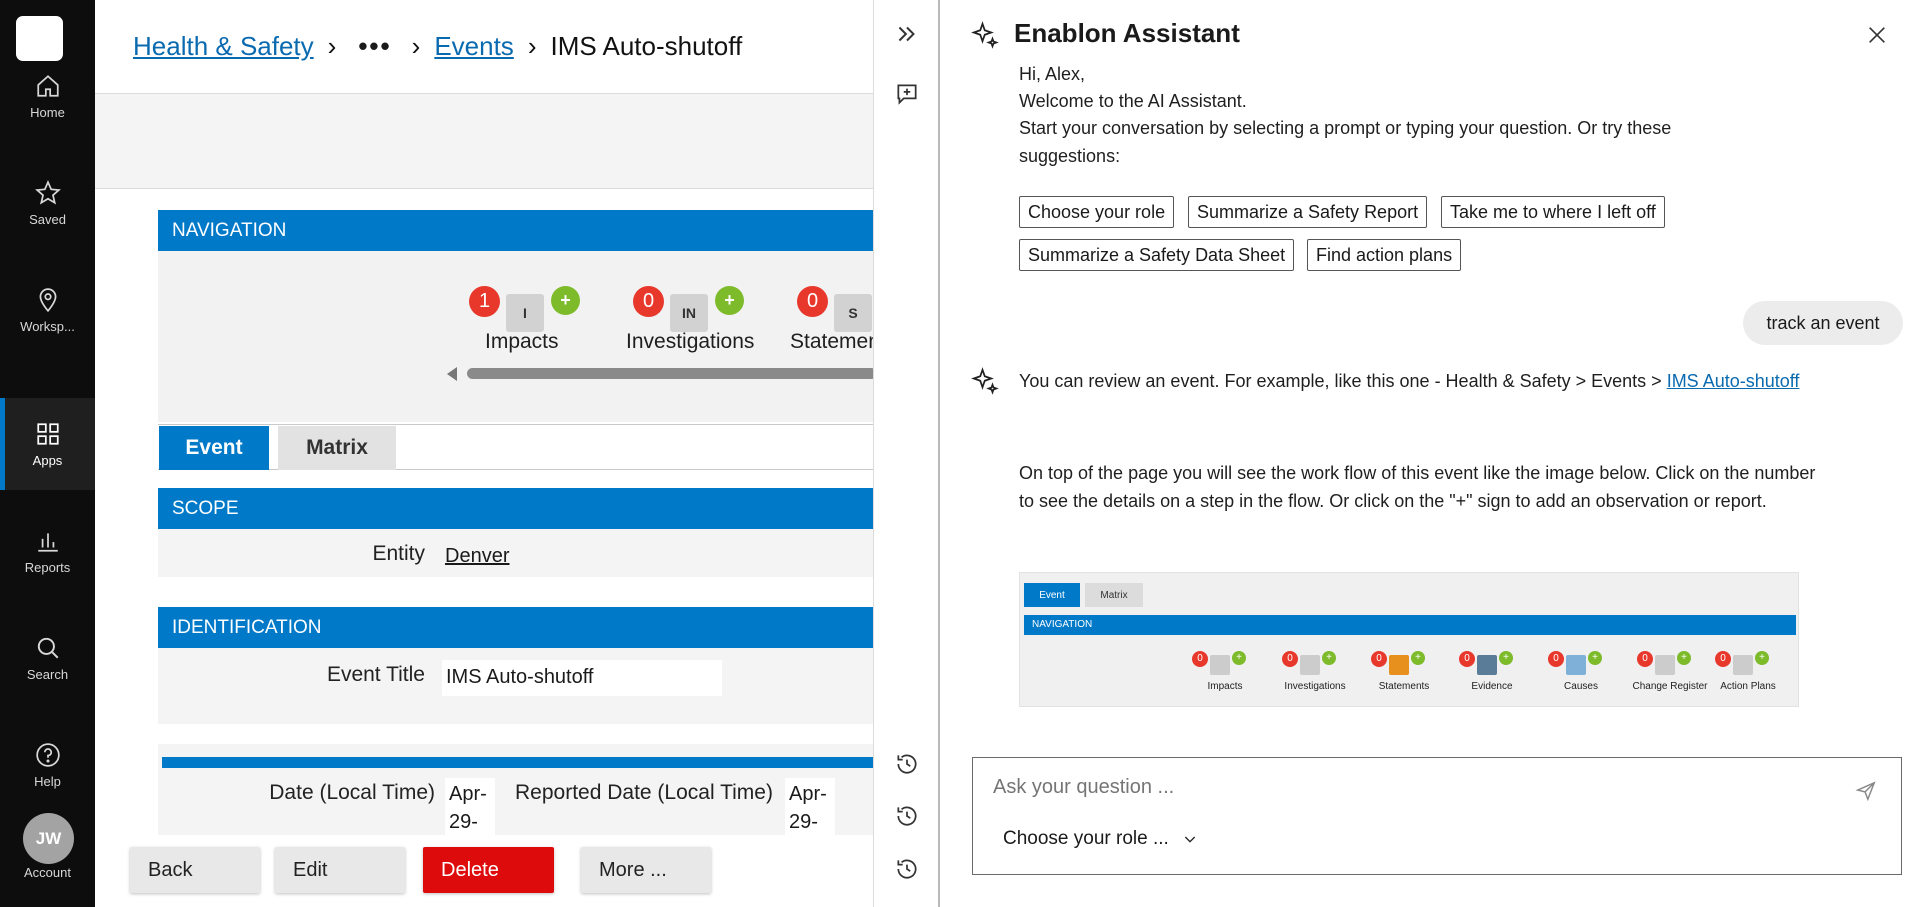 Image resolution: width=1918 pixels, height=907 pixels. What do you see at coordinates (47, 542) in the screenshot?
I see `bar-chart-icon` at bounding box center [47, 542].